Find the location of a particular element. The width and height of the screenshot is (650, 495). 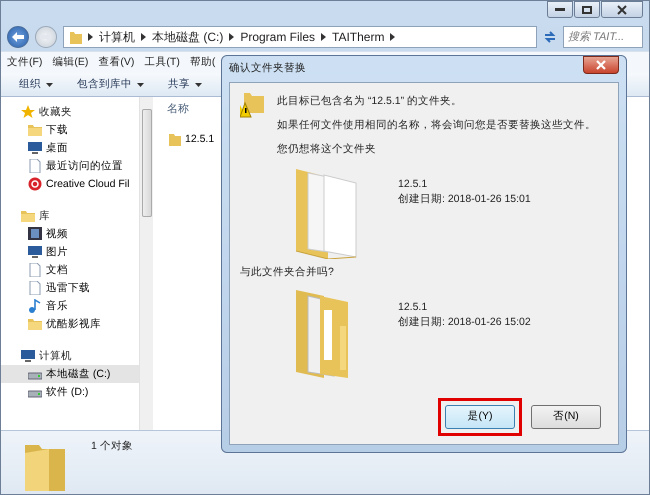

nav-item: 优酷影视库 is located at coordinates (70, 324).